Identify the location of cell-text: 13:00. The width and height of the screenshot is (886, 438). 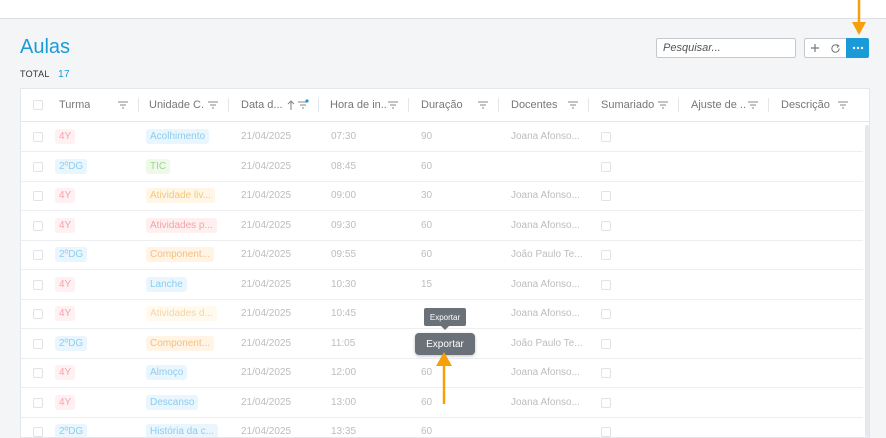
(344, 402).